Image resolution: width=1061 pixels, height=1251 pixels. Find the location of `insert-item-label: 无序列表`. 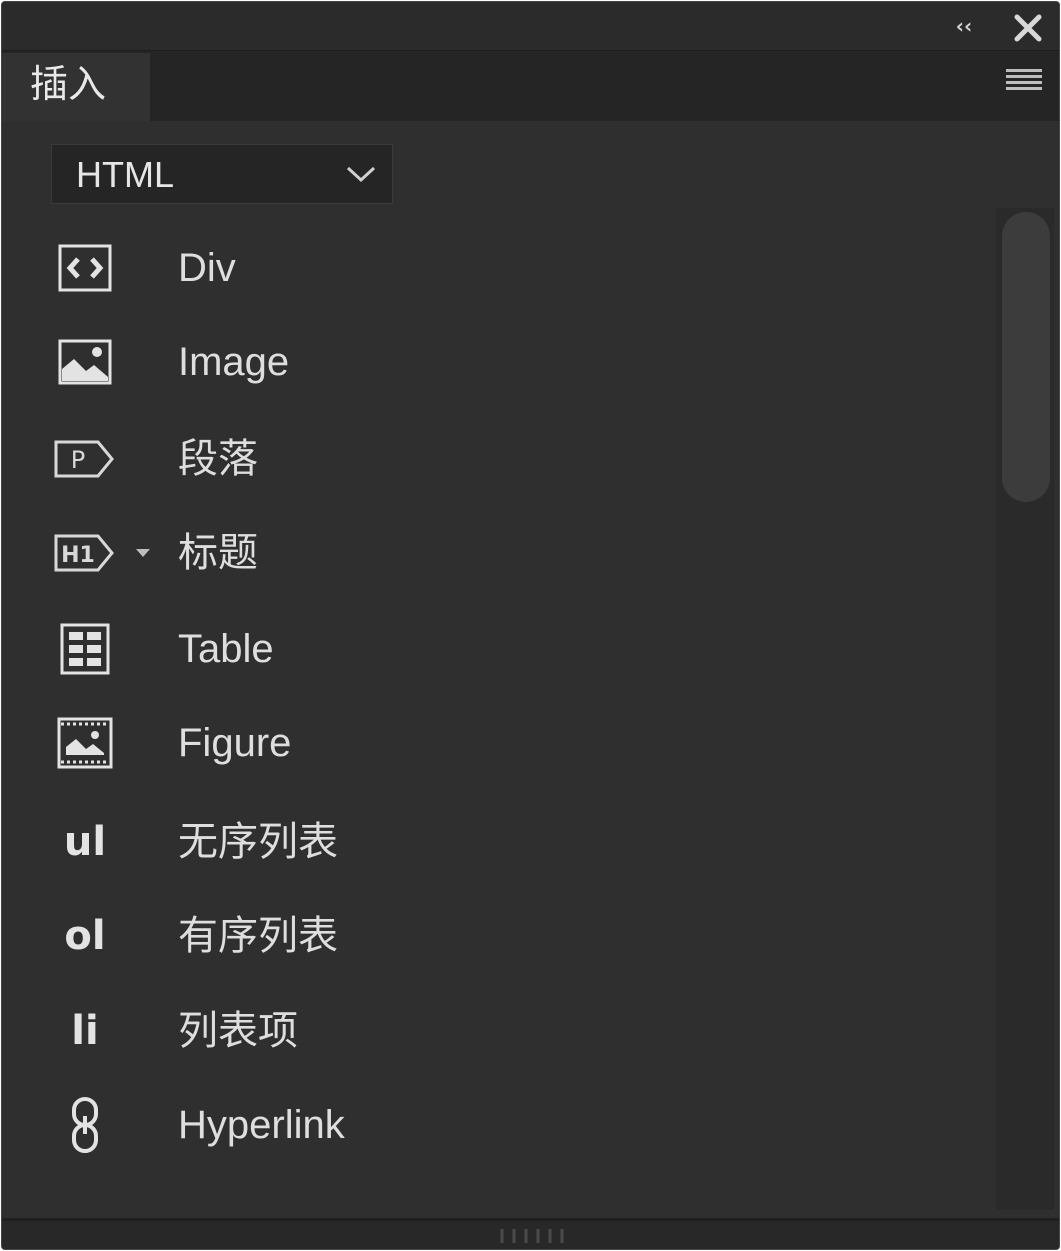

insert-item-label: 无序列表 is located at coordinates (258, 842).